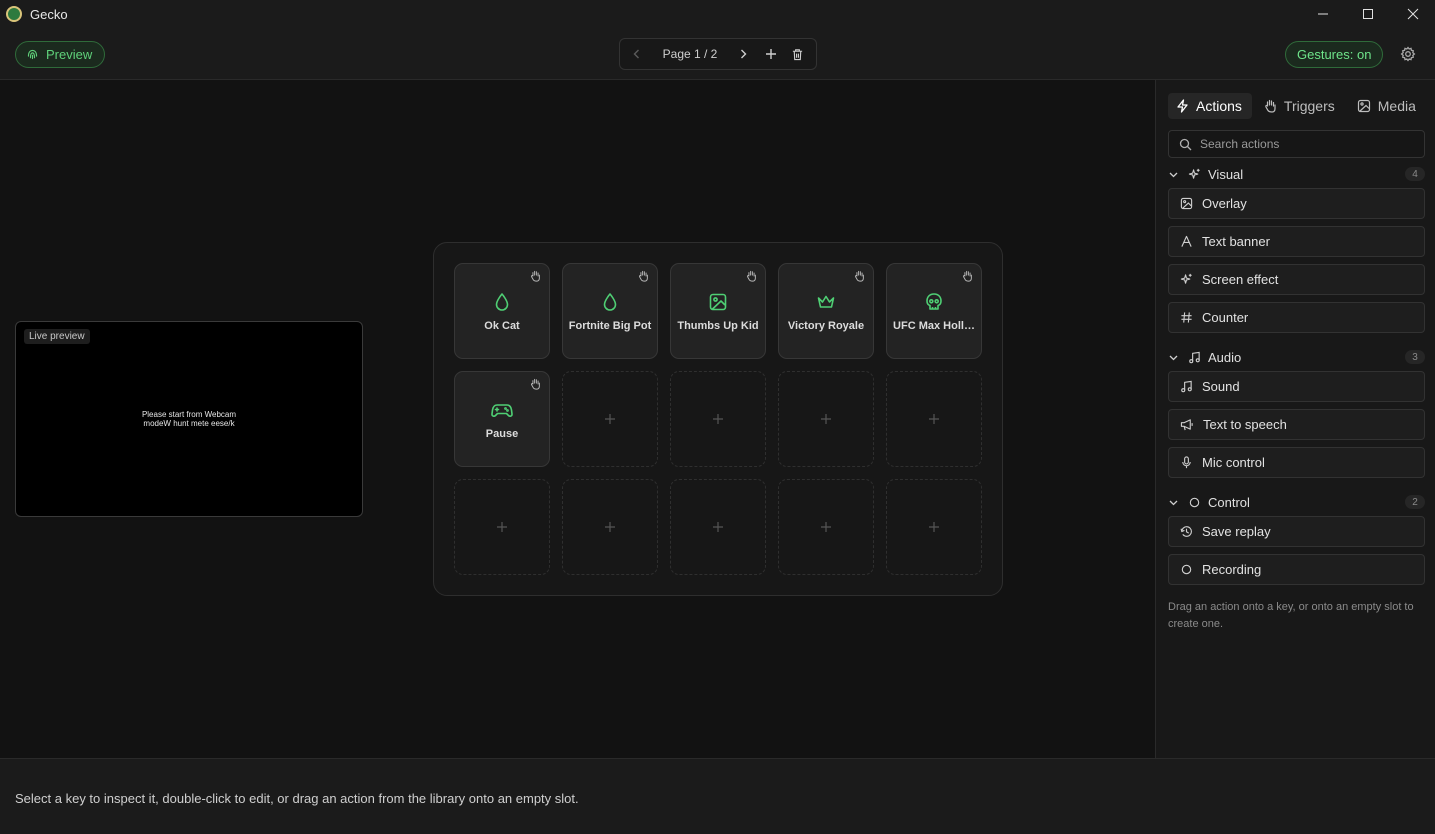 This screenshot has width=1435, height=834. What do you see at coordinates (1245, 424) in the screenshot?
I see `action-label: Text to speech` at bounding box center [1245, 424].